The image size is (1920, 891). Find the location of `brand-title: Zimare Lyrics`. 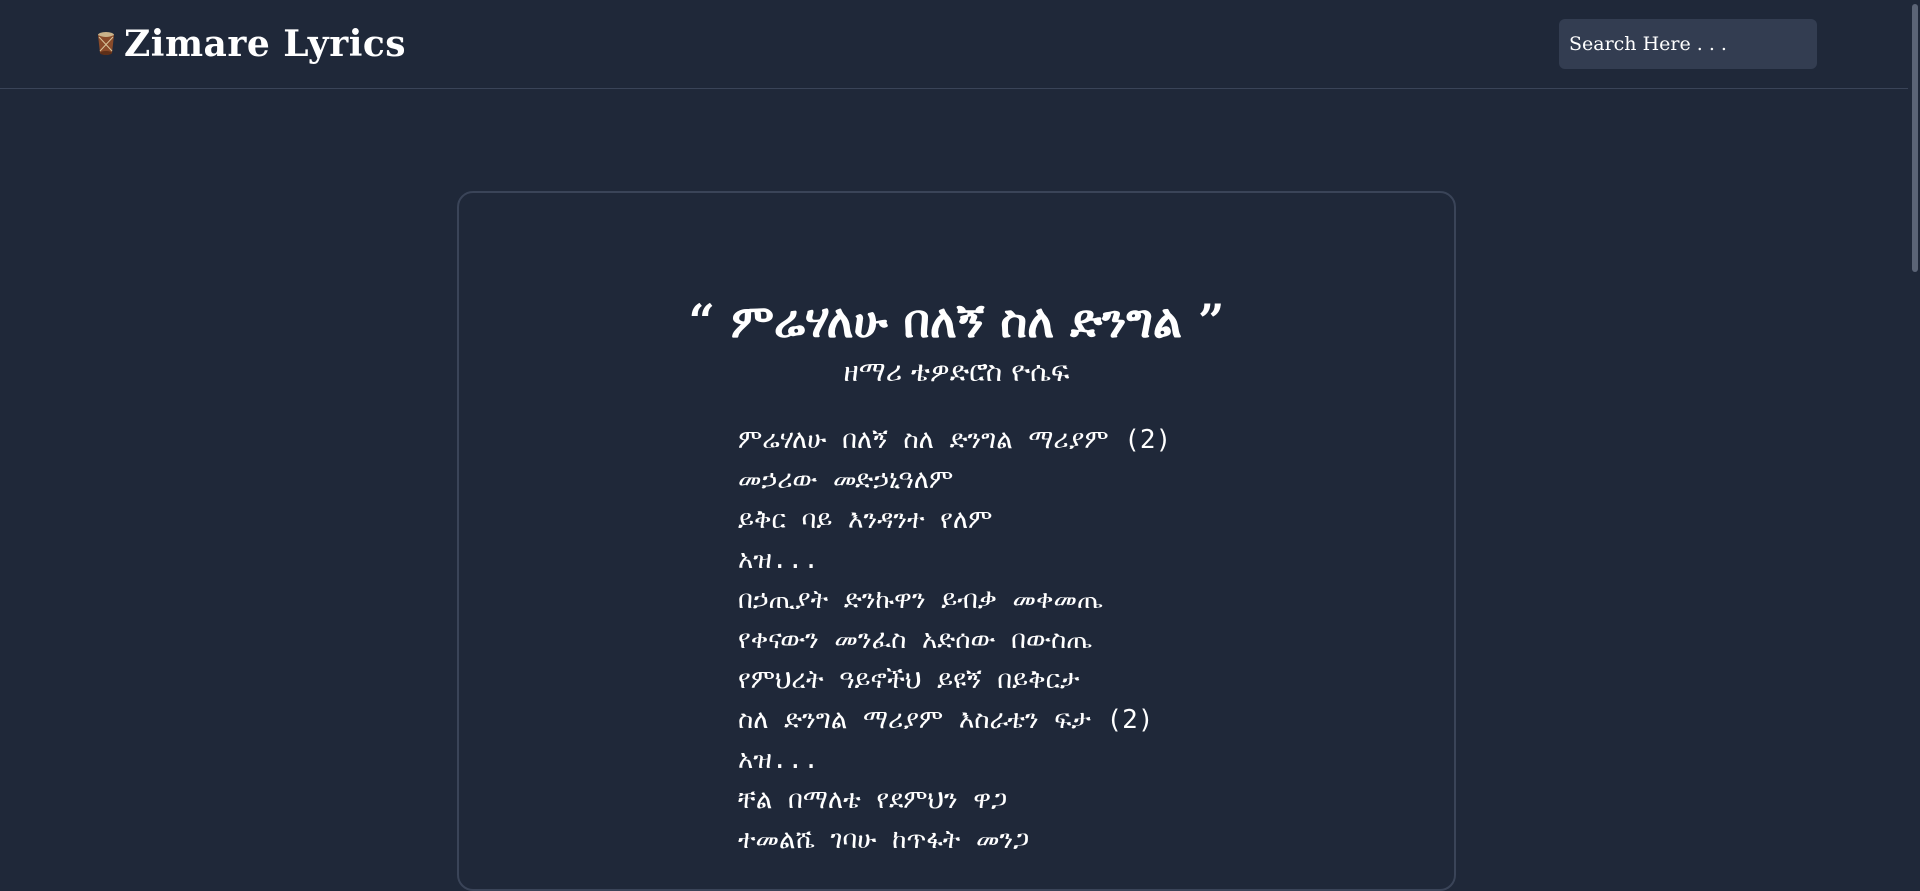

brand-title: Zimare Lyrics is located at coordinates (265, 44).